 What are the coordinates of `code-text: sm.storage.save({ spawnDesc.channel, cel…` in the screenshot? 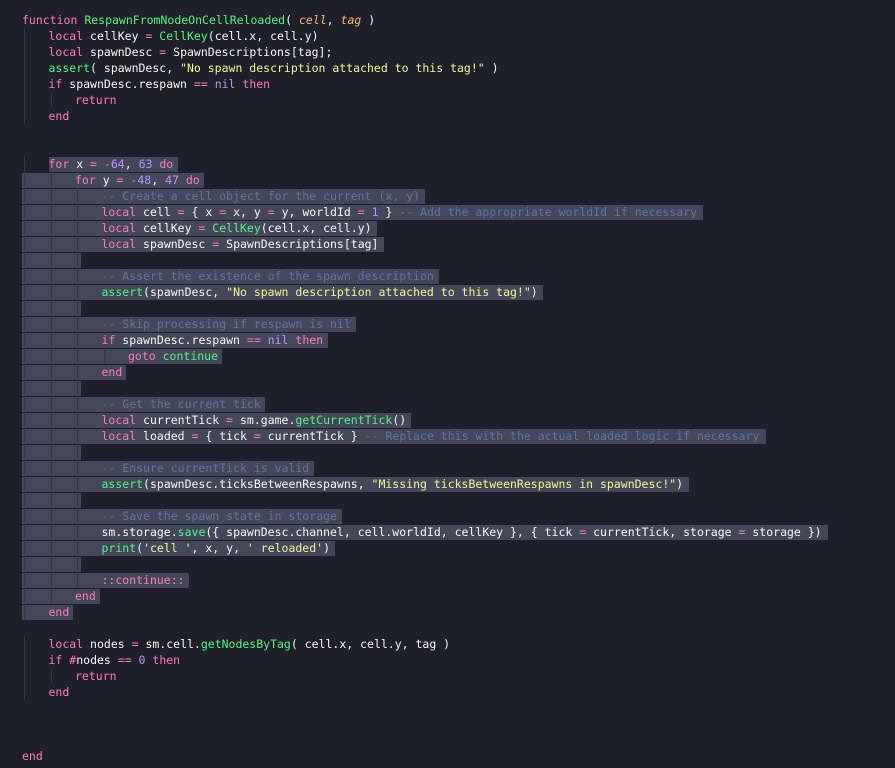 It's located at (462, 532).